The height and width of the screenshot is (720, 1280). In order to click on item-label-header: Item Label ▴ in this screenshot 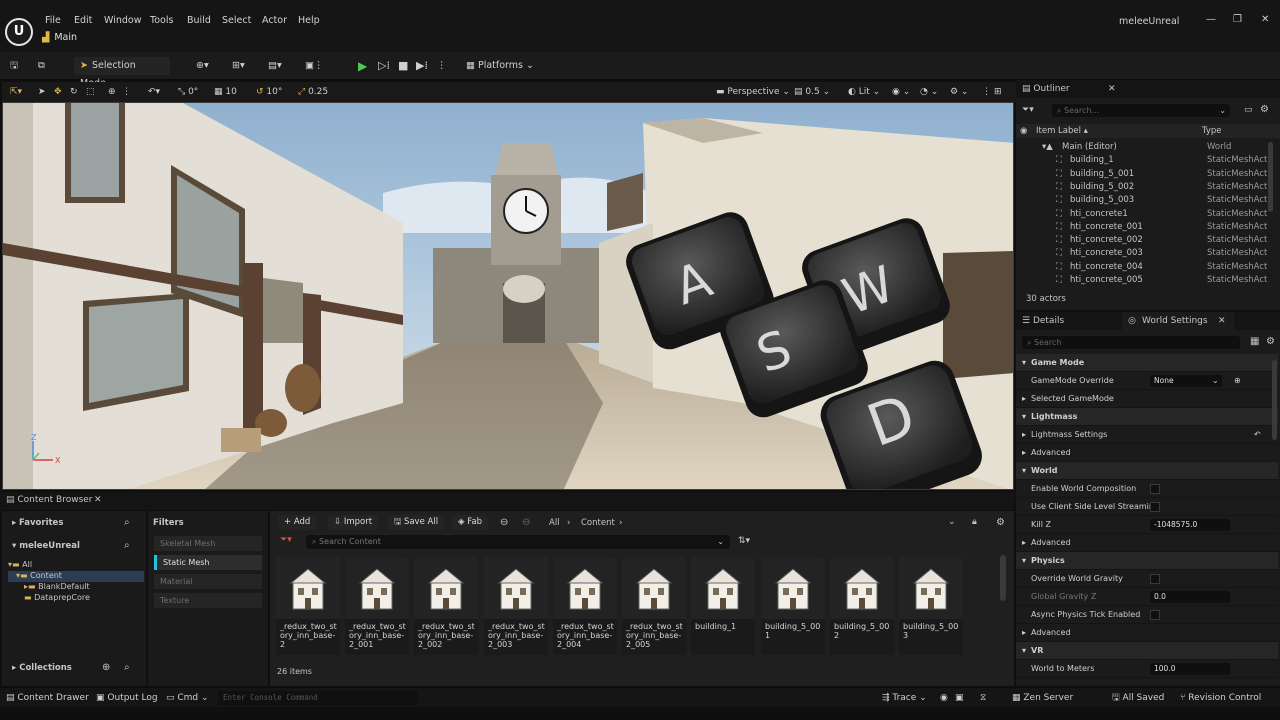, I will do `click(1062, 131)`.